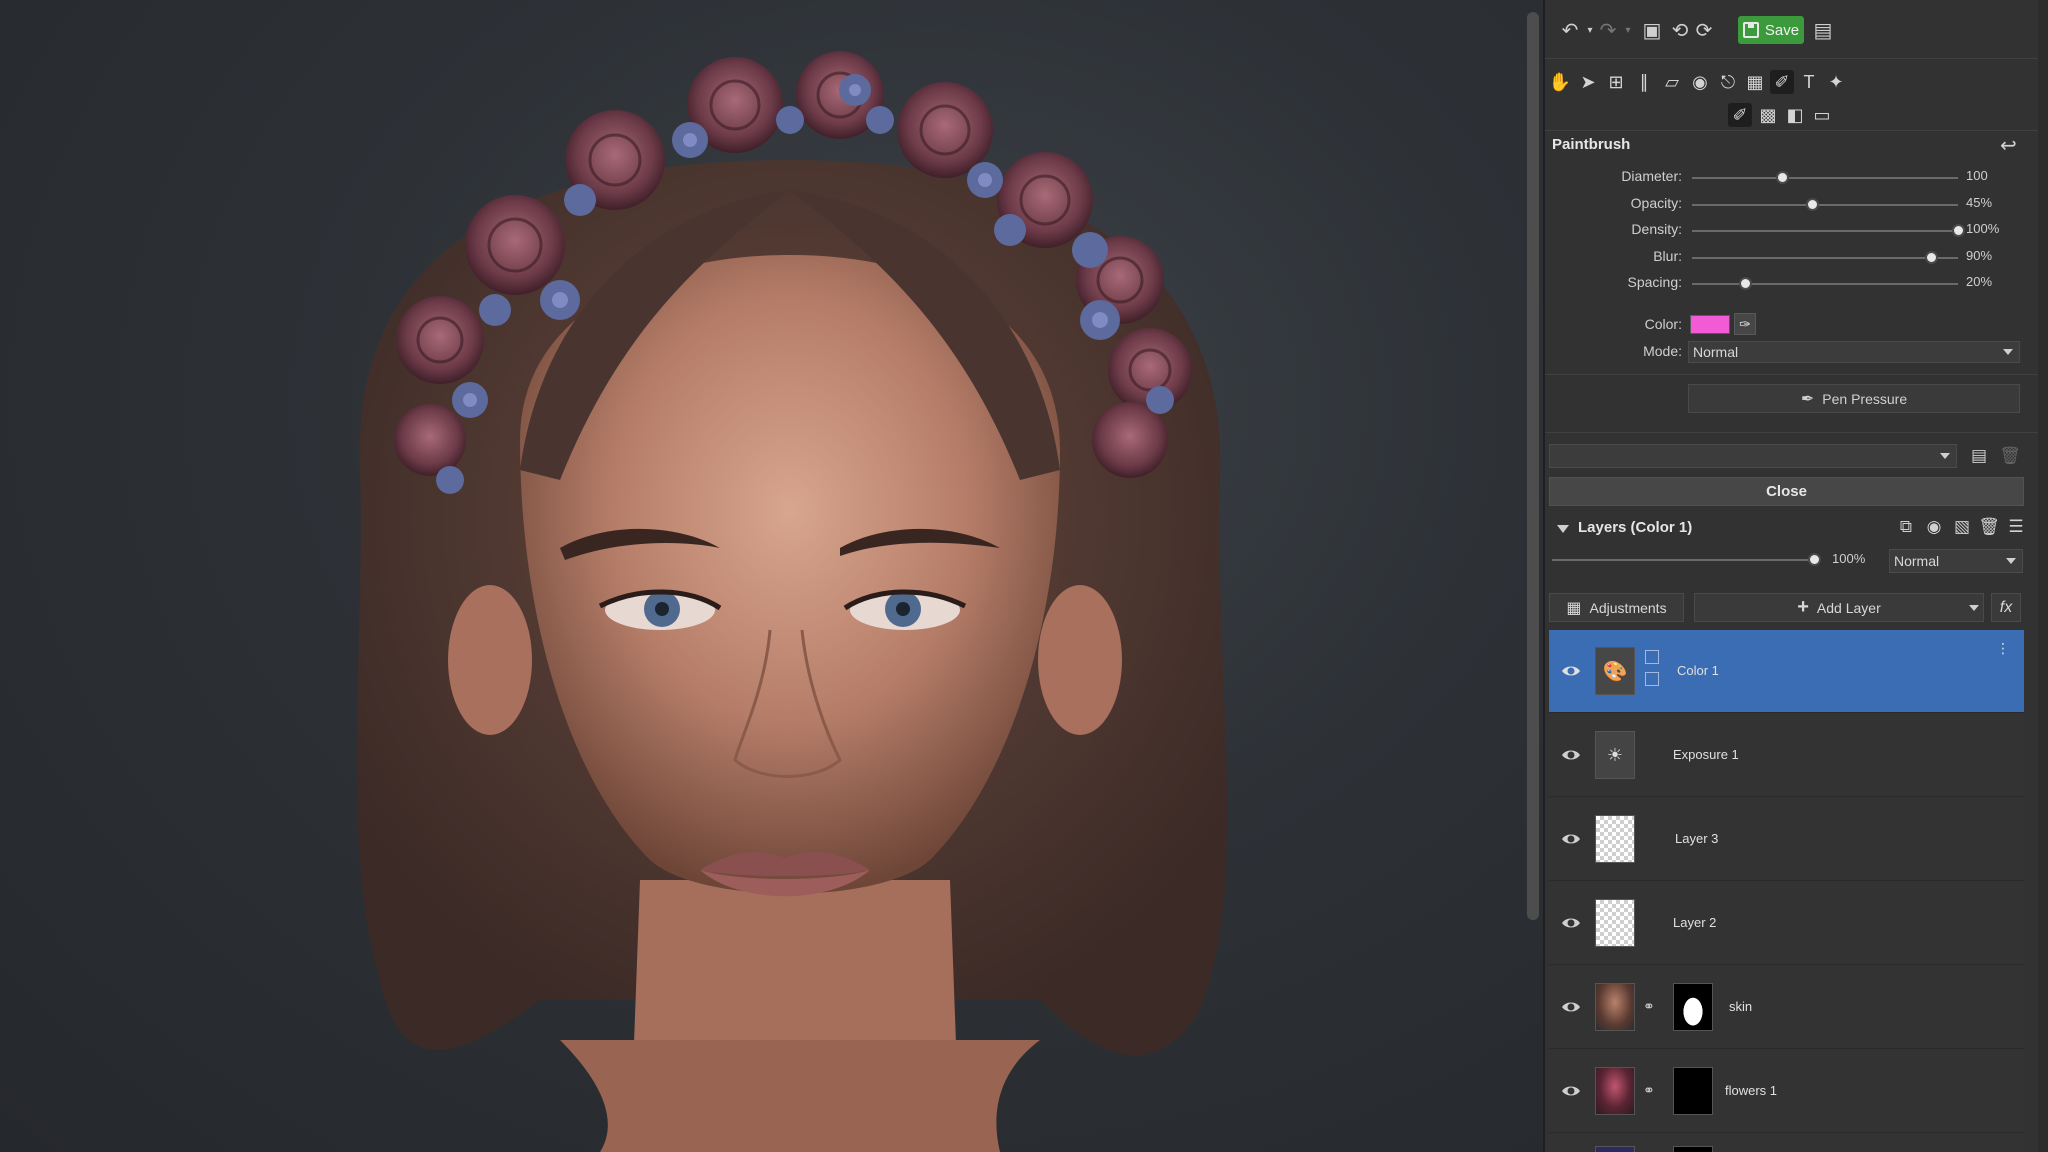 The width and height of the screenshot is (2048, 1152). What do you see at coordinates (1956, 561) in the screenshot?
I see `blend-mode-dropdown: Normal` at bounding box center [1956, 561].